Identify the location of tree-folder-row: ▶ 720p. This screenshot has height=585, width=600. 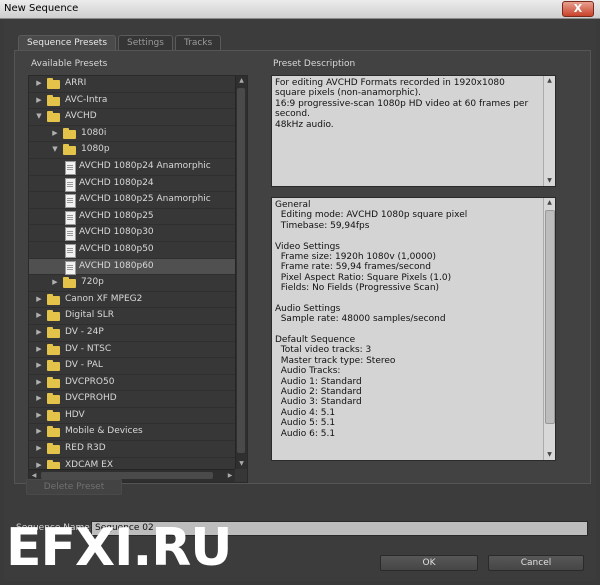
(132, 283).